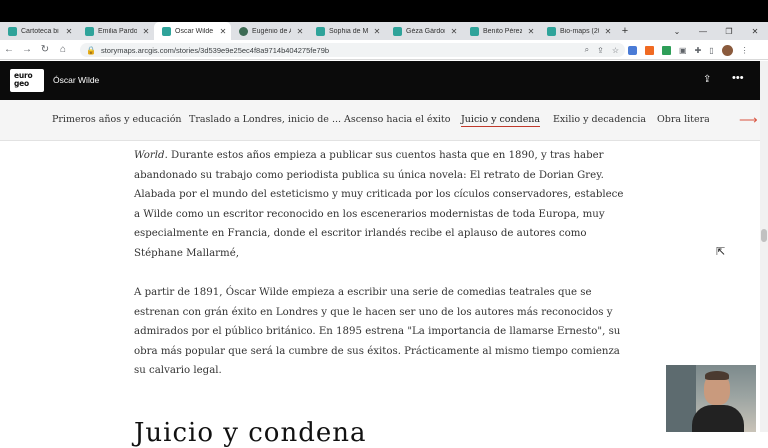  Describe the element at coordinates (711, 398) in the screenshot. I see `webcam-overlay` at that location.